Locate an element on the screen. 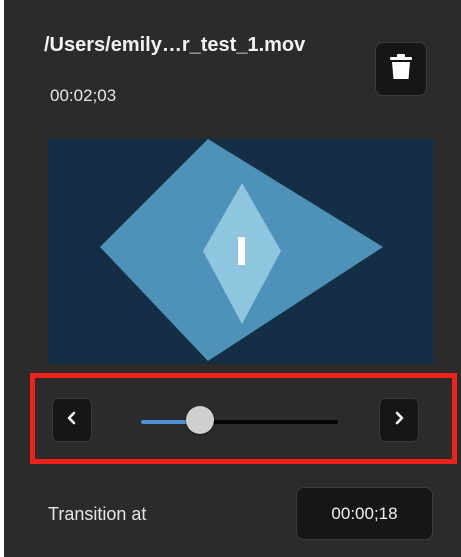 The height and width of the screenshot is (557, 461). chevron-right-icon is located at coordinates (399, 420).